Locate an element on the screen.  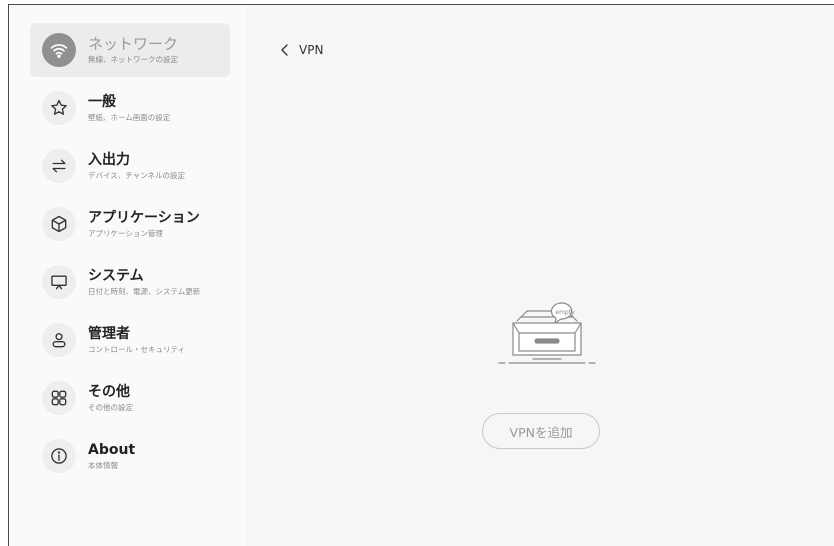
wifi-icon is located at coordinates (59, 50).